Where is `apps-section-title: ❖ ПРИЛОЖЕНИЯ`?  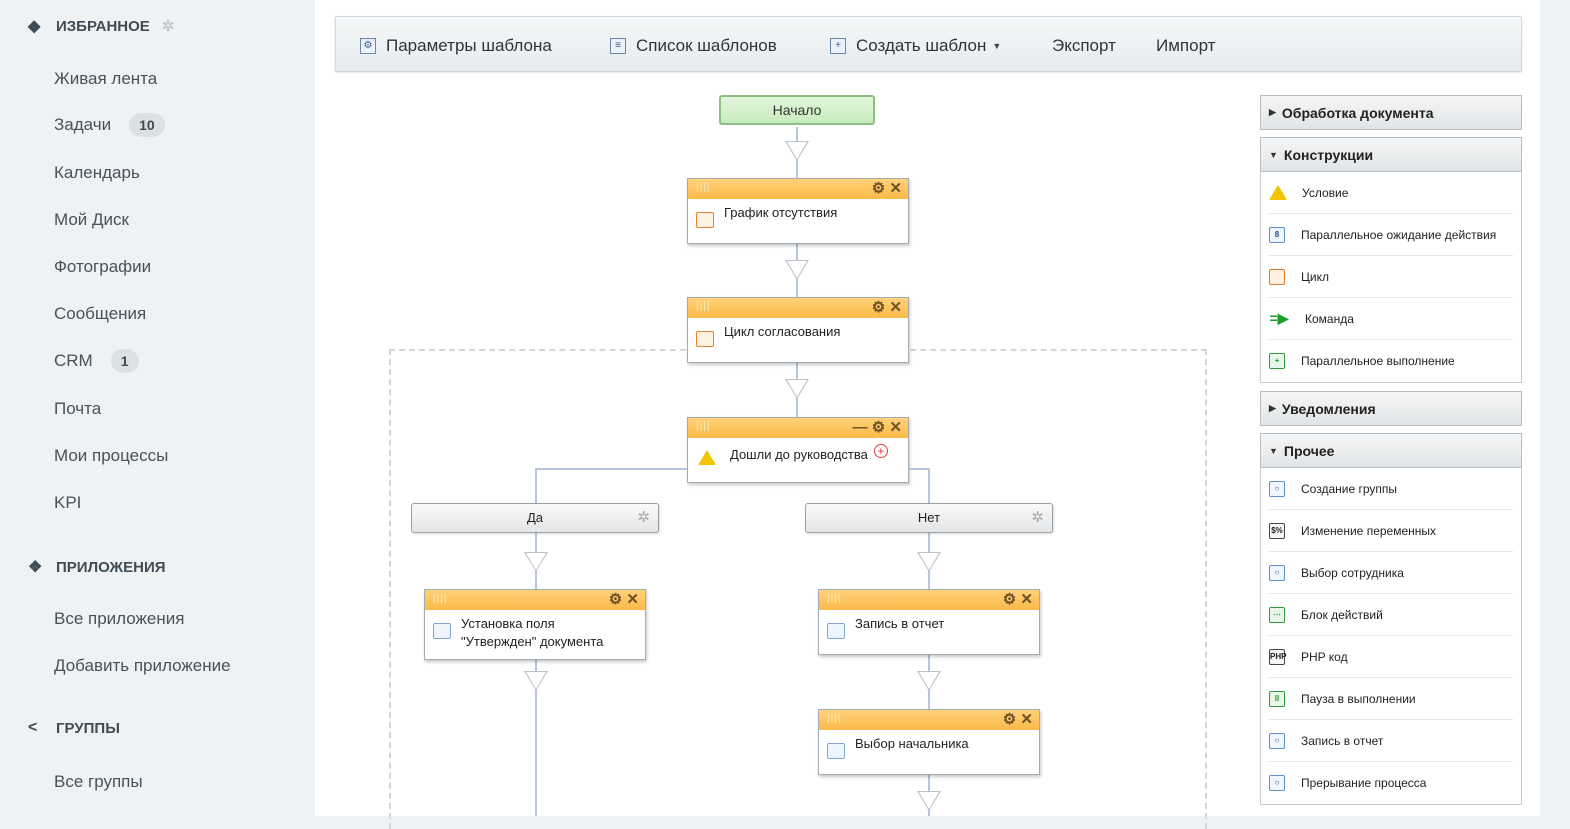
apps-section-title: ❖ ПРИЛОЖЕНИЯ is located at coordinates (97, 567).